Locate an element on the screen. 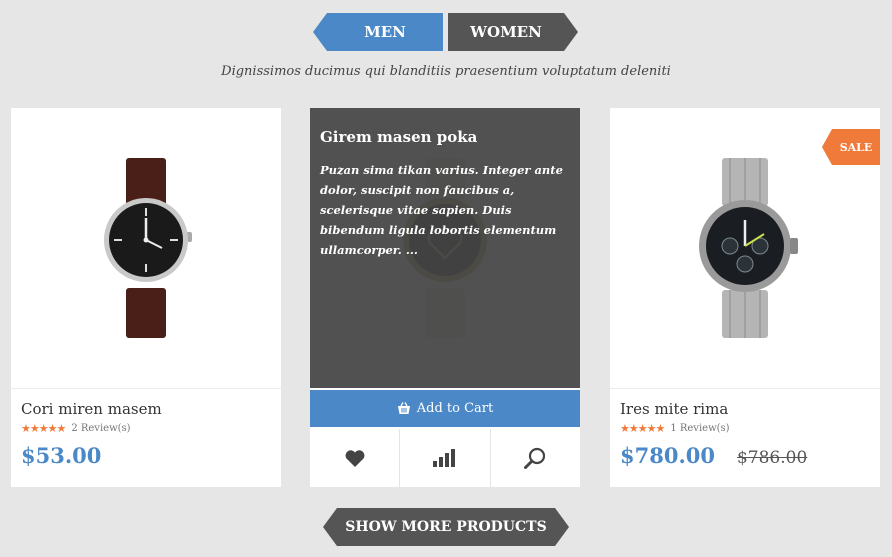  product-name: Cori miren masem is located at coordinates (146, 409).